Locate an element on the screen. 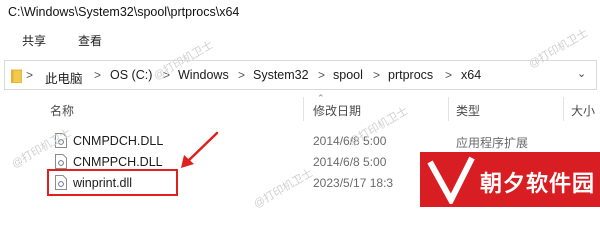  breadcrumb-this-pc: 此电脑 is located at coordinates (64, 77).